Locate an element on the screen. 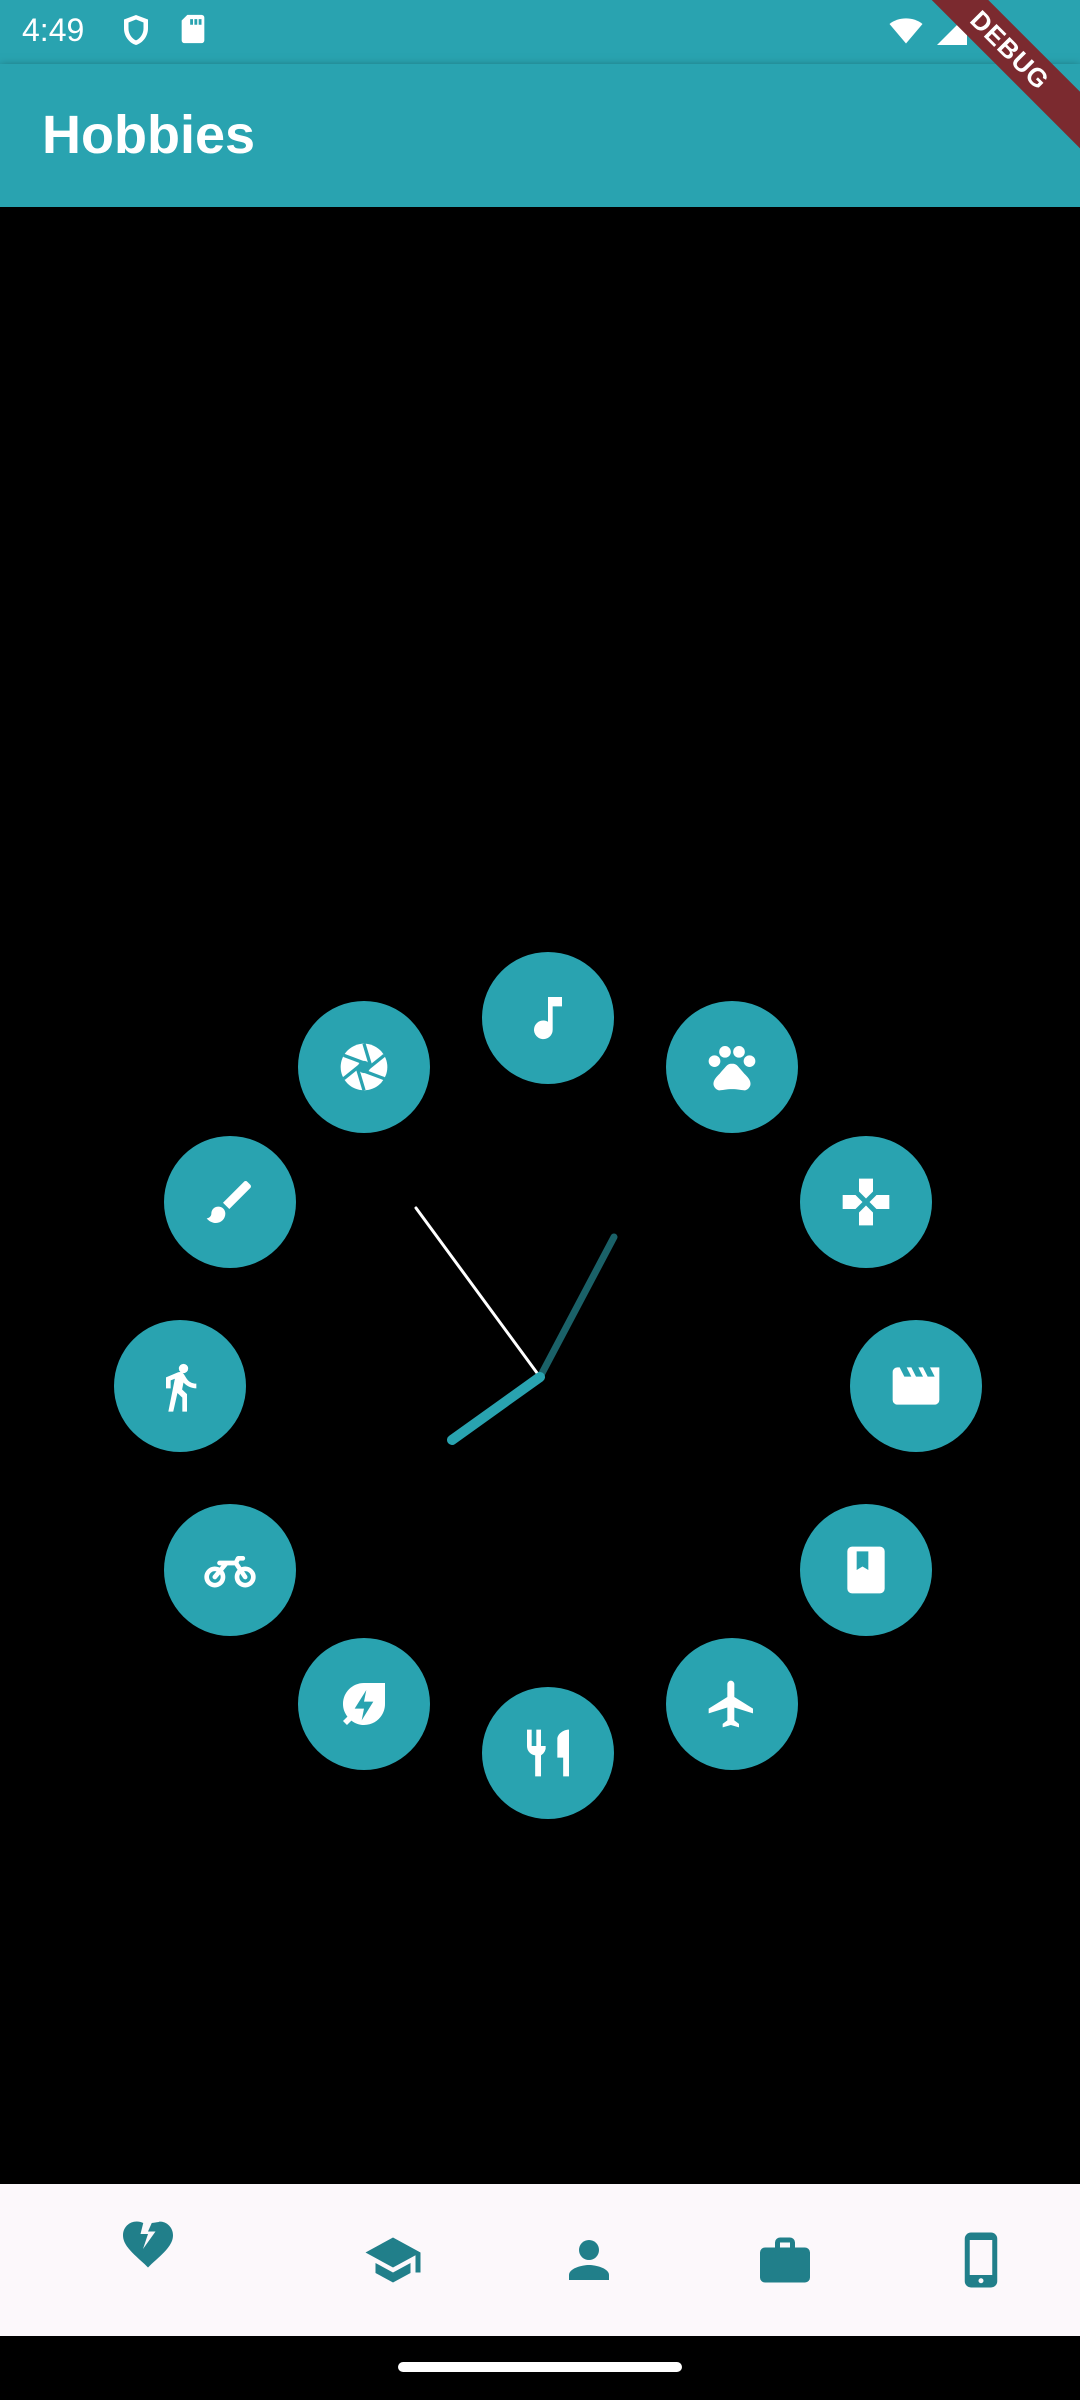  camera-shutter-icon is located at coordinates (364, 1067).